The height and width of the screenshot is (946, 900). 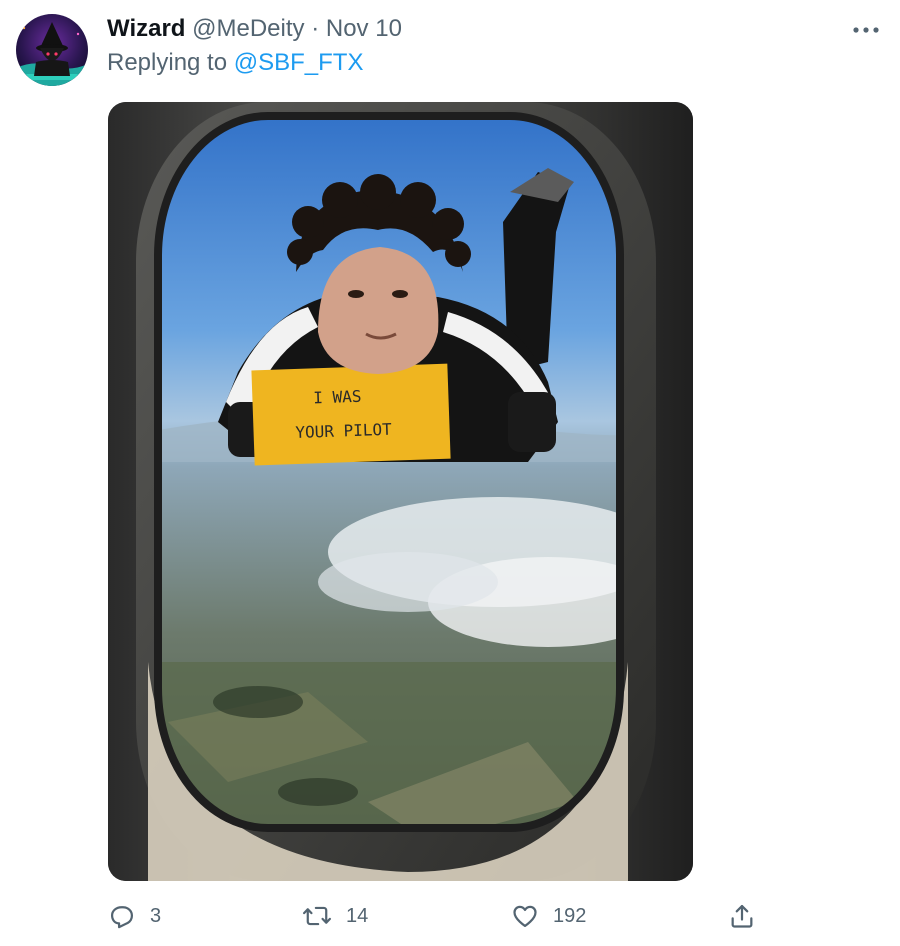 I want to click on reply-button: 3, so click(x=134, y=916).